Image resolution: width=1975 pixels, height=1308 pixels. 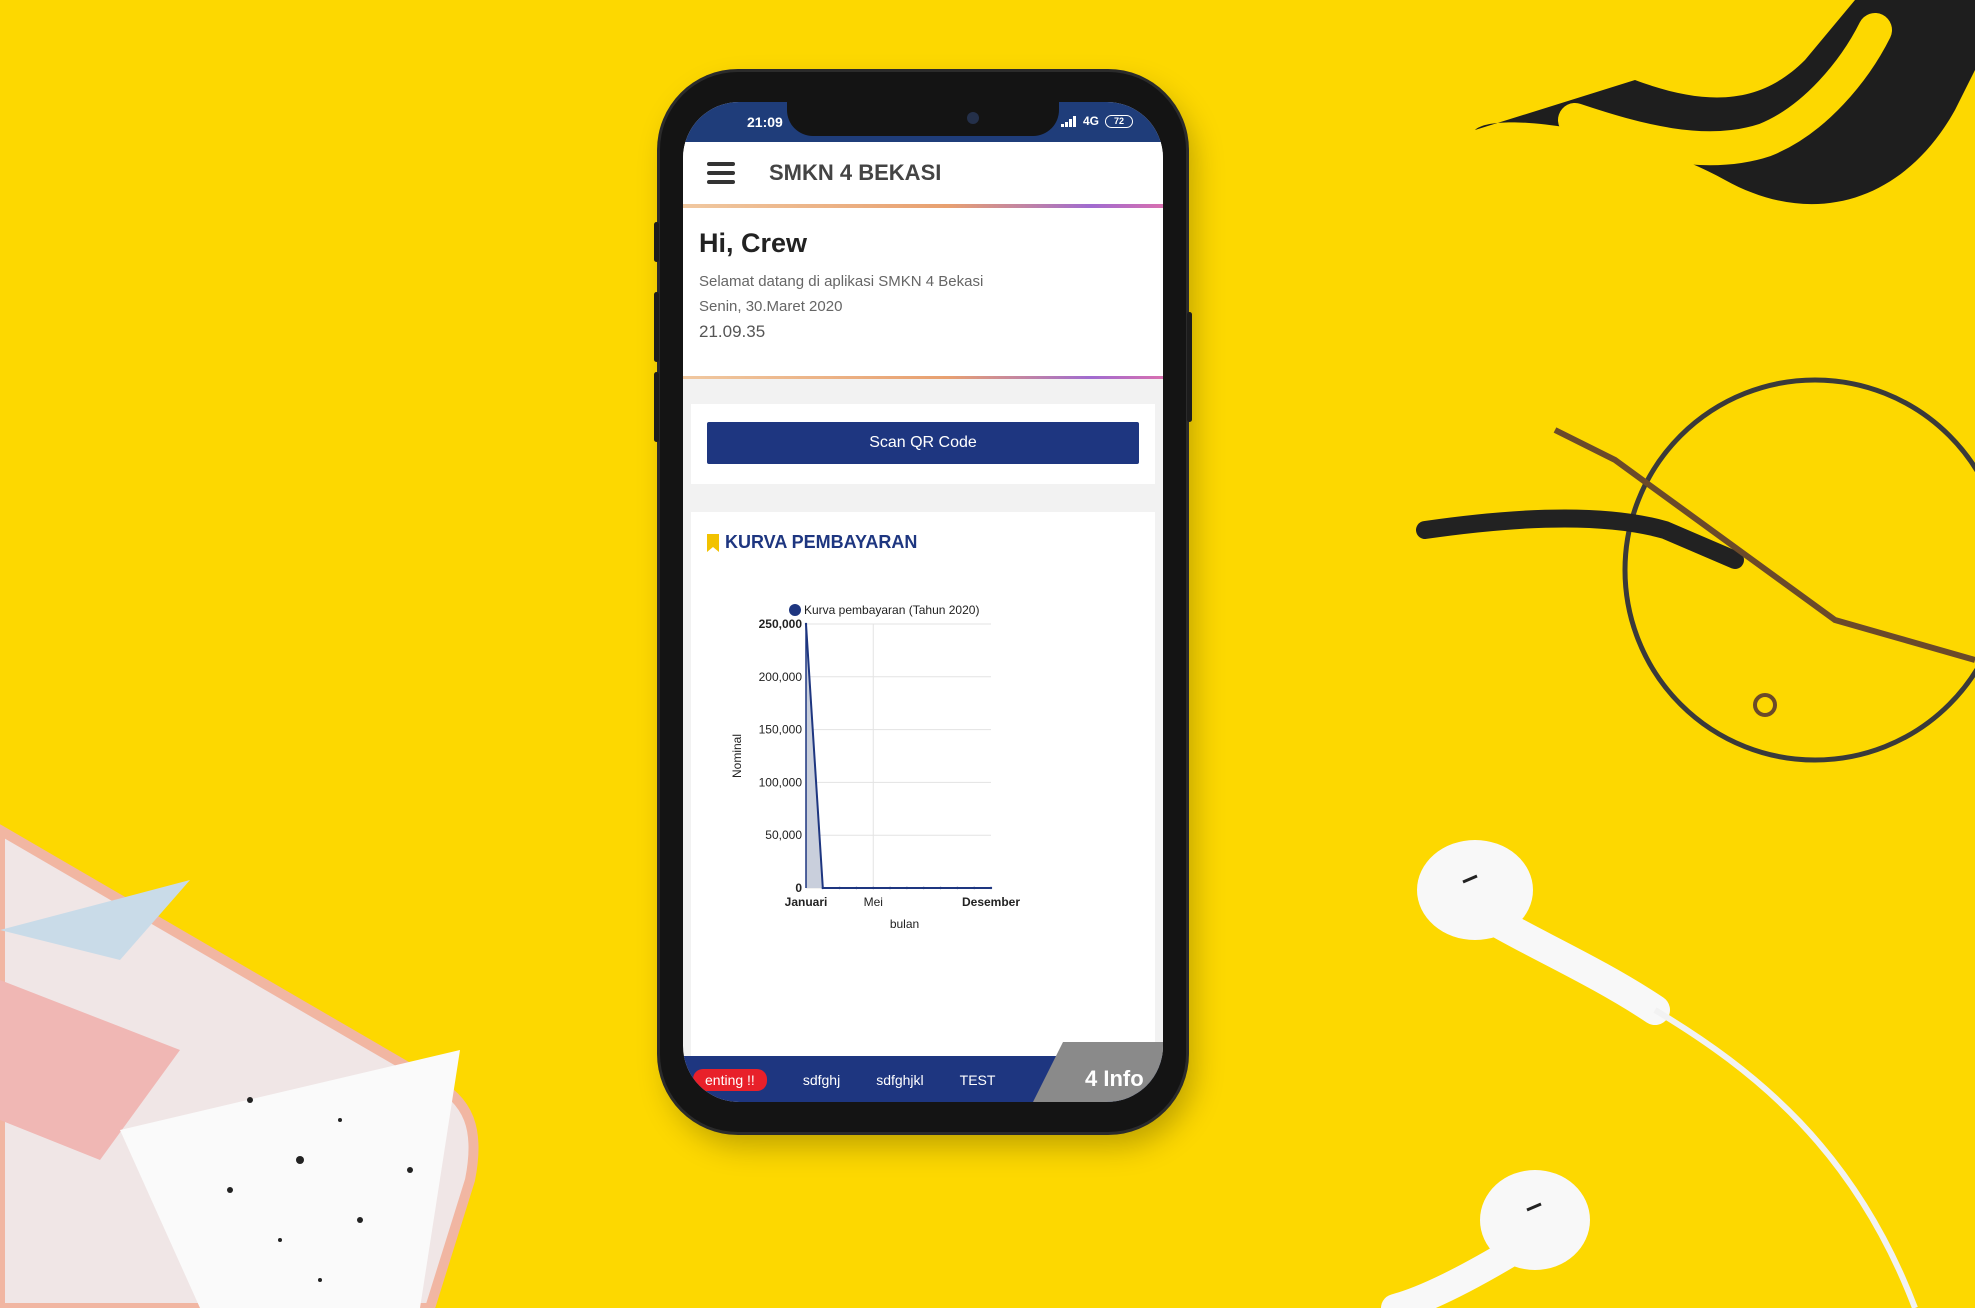 I want to click on greeting-title: Hi, Crew, so click(x=753, y=243).